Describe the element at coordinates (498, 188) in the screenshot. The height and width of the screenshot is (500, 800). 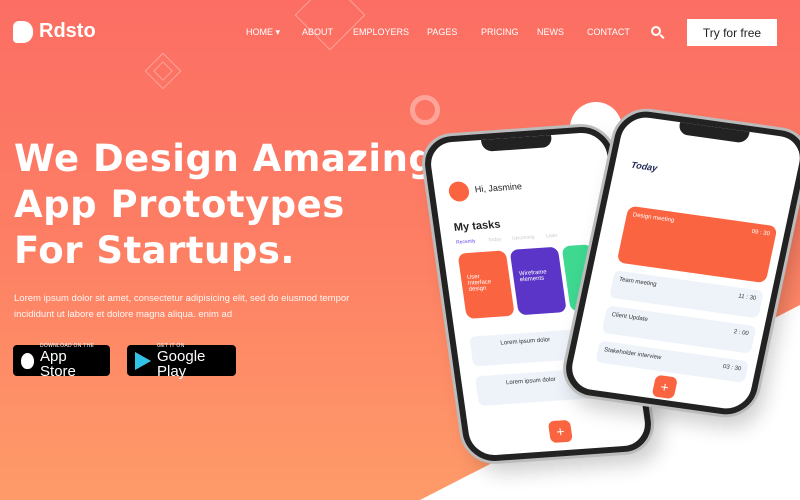
I see `greeting: Hi, Jasmine` at that location.